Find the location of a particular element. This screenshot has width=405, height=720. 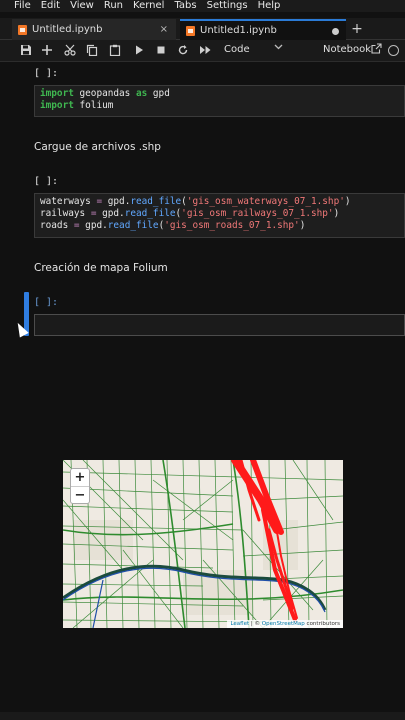

code-string: 'gis_osm_roads_07_1.shp' is located at coordinates (232, 225).